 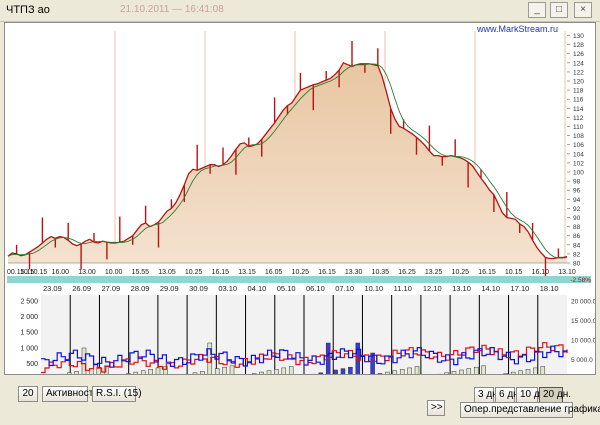 What do you see at coordinates (300, 11) in the screenshot?
I see `title-bar: ЧТПЗ ао 21.10.2011 — 16:41:08 _ □ ×` at bounding box center [300, 11].